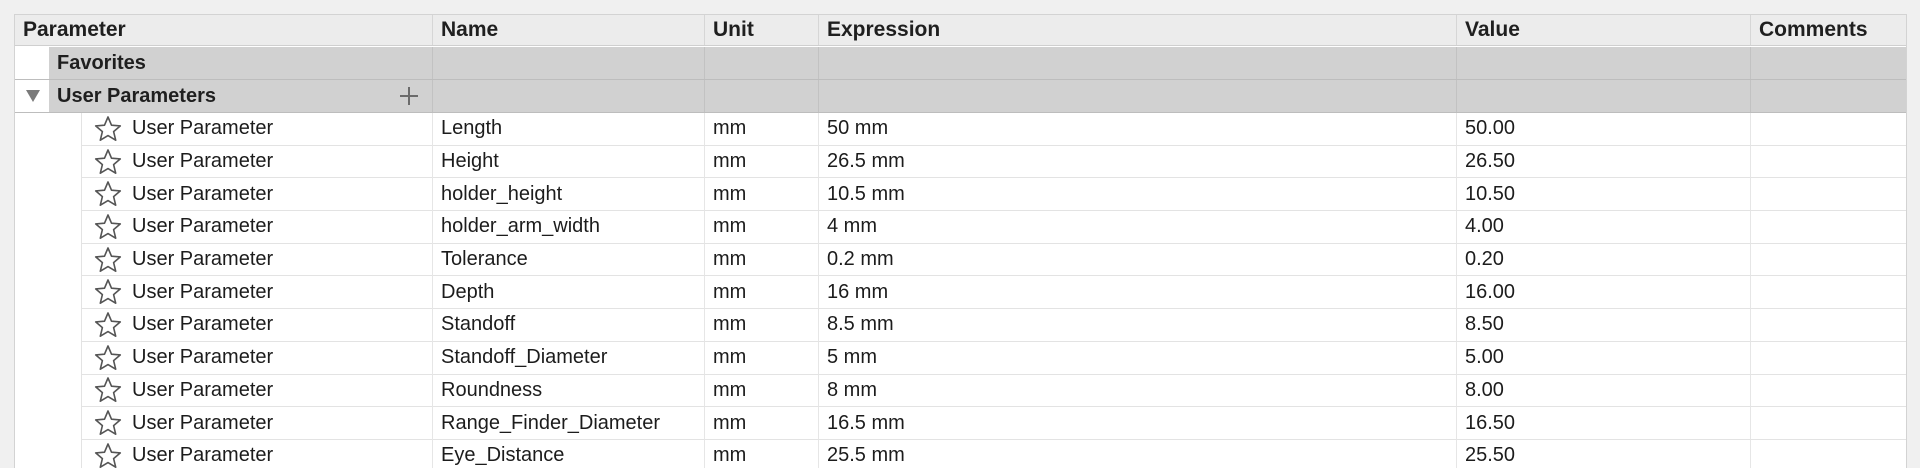 Image resolution: width=1920 pixels, height=468 pixels. Describe the element at coordinates (569, 325) in the screenshot. I see `parameter-name: Standoff` at that location.